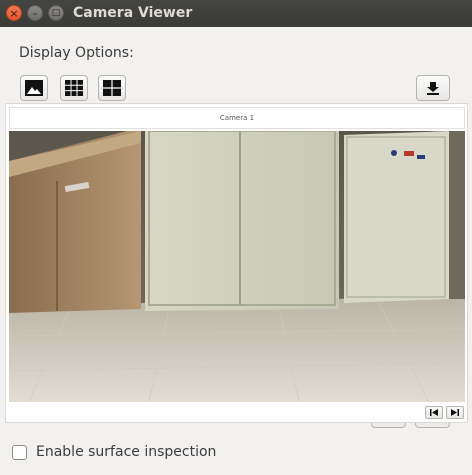 The height and width of the screenshot is (475, 472). What do you see at coordinates (237, 118) in the screenshot?
I see `camera-title: Camera 1` at bounding box center [237, 118].